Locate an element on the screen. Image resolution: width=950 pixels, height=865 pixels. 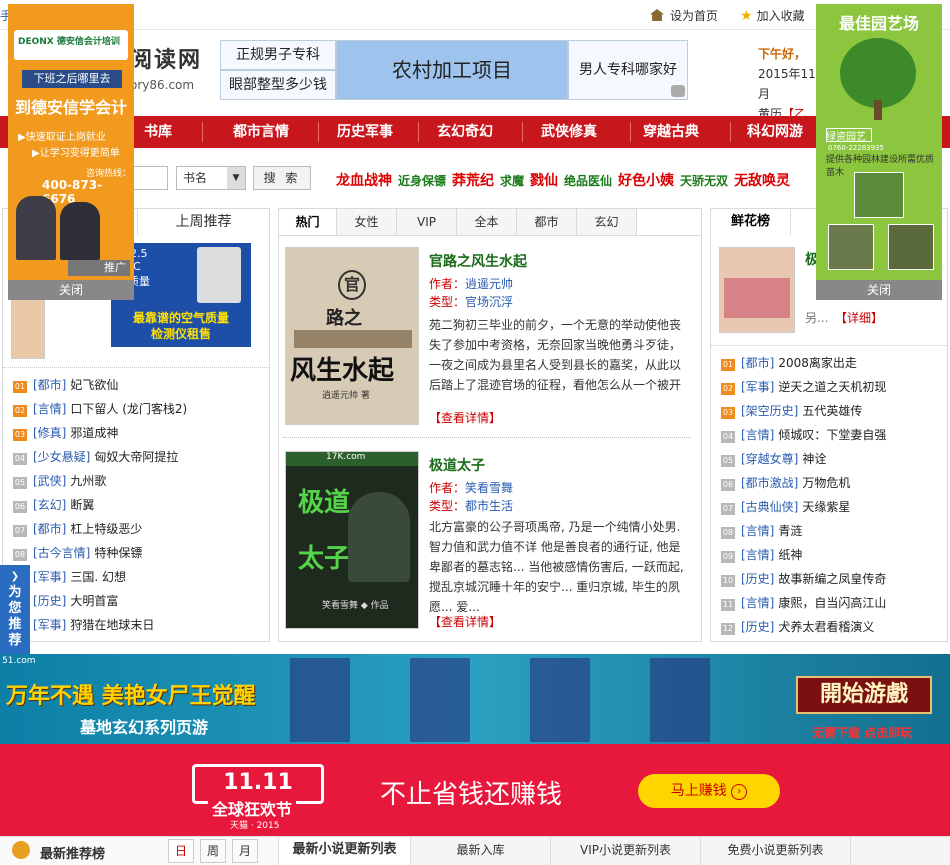
text-ad-featured: 农村加工项目 is located at coordinates (452, 70).